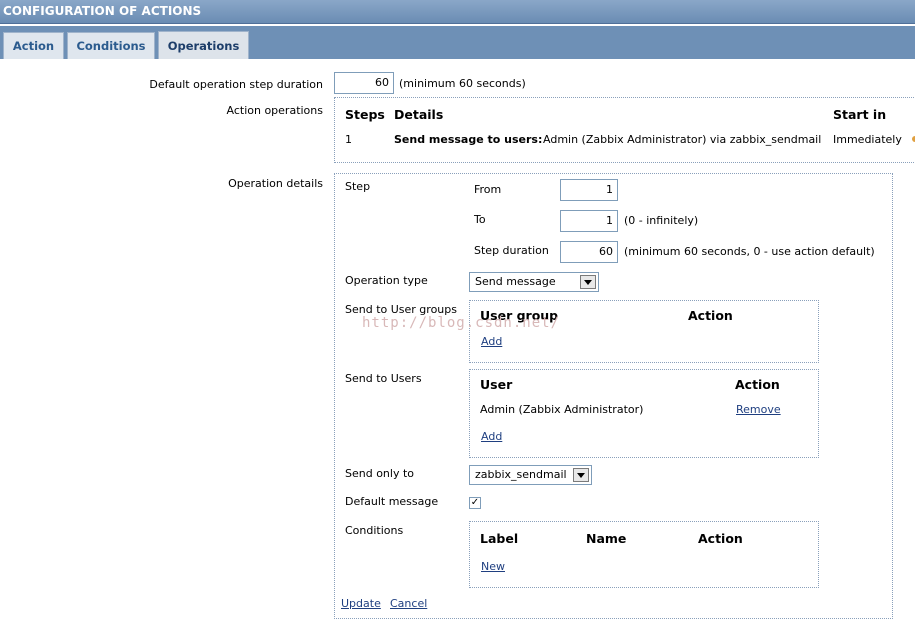 This screenshot has height=627, width=915. What do you see at coordinates (386, 280) in the screenshot?
I see `operation-type-label: Operation type` at bounding box center [386, 280].